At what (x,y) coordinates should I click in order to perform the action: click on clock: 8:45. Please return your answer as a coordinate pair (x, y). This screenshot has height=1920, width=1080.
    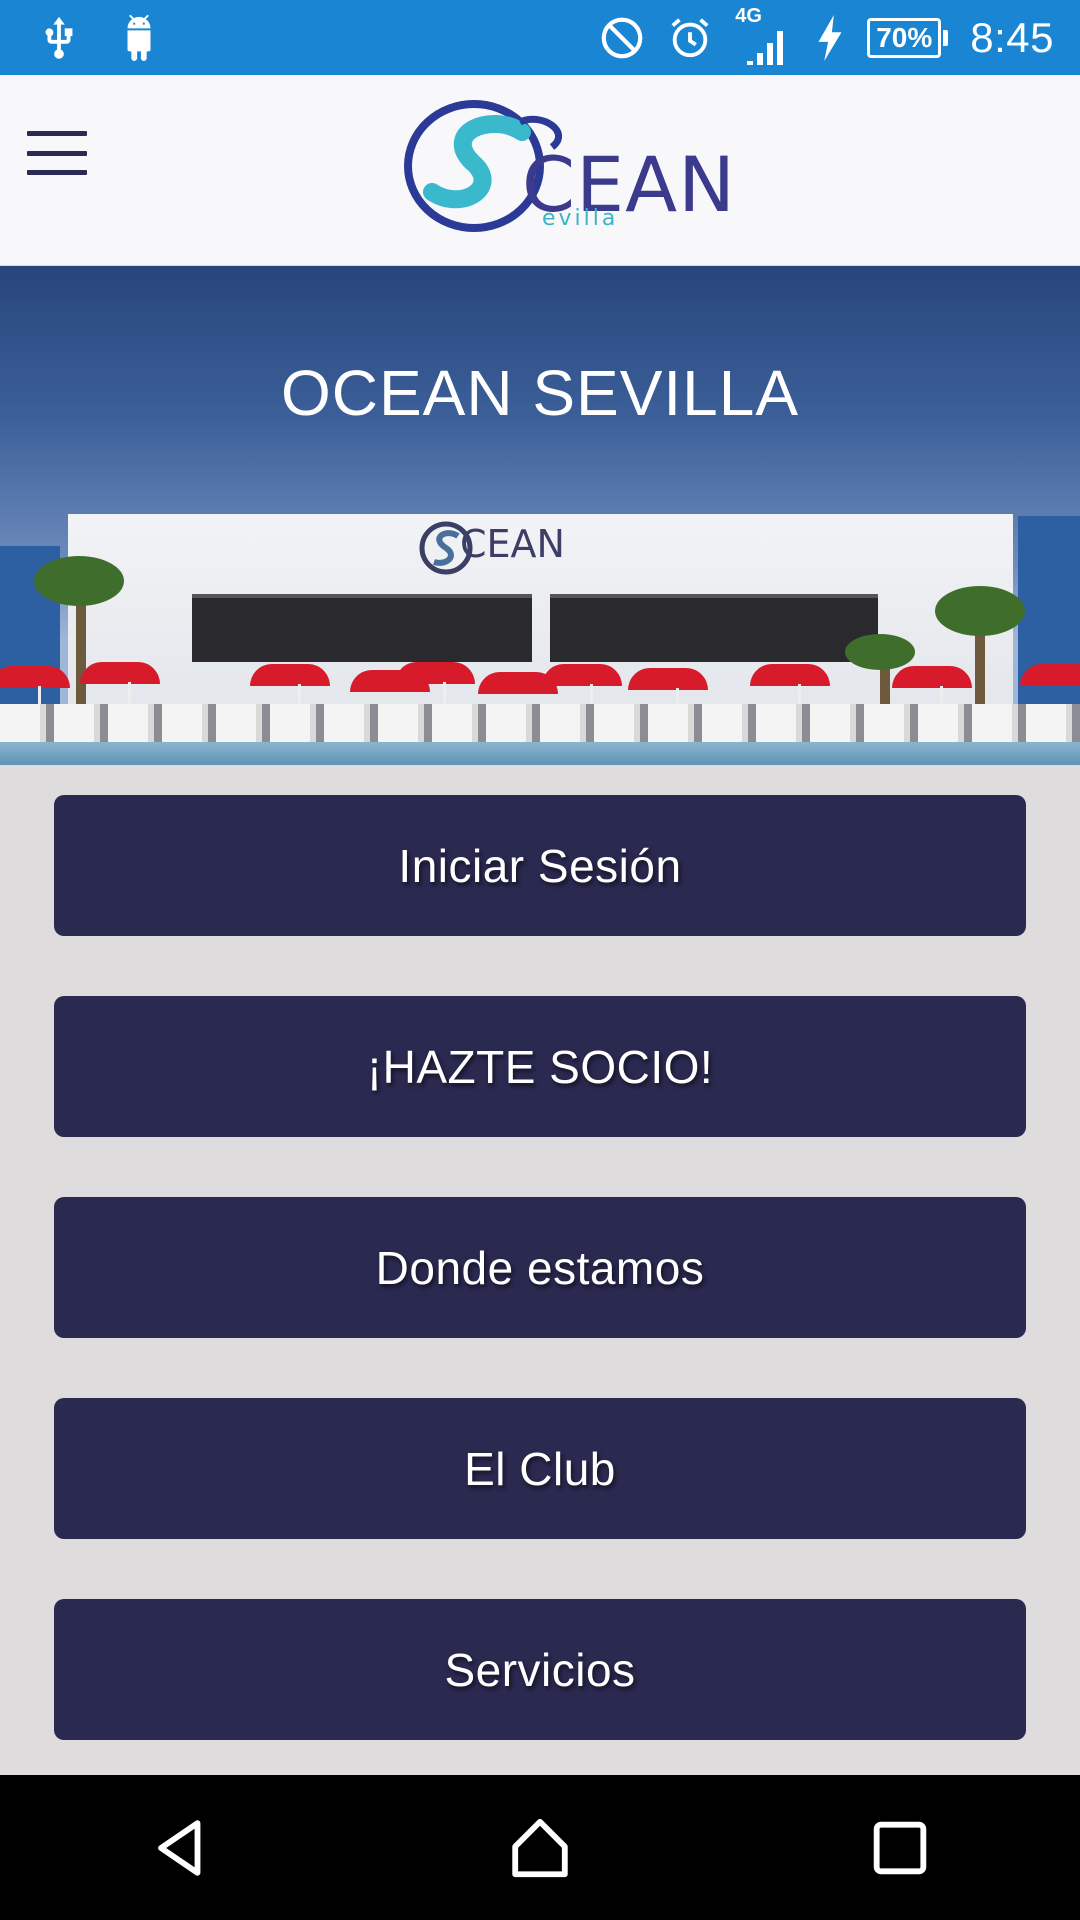
    Looking at the image, I should click on (1012, 37).